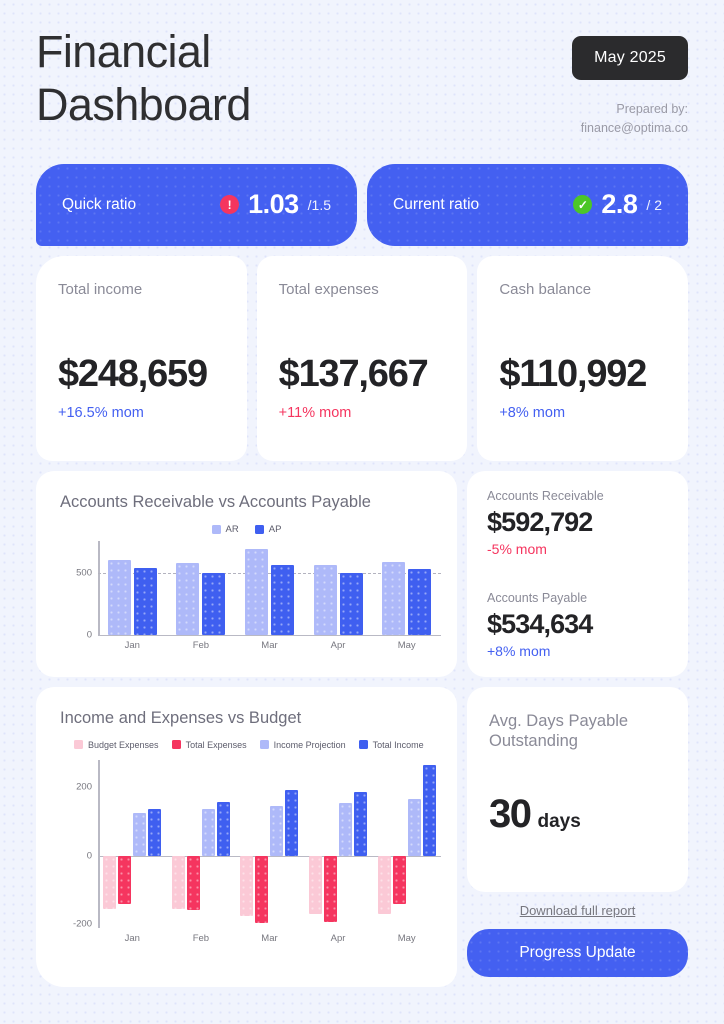 The image size is (724, 1024). Describe the element at coordinates (201, 938) in the screenshot. I see `x-axis-tick-label: Feb` at that location.